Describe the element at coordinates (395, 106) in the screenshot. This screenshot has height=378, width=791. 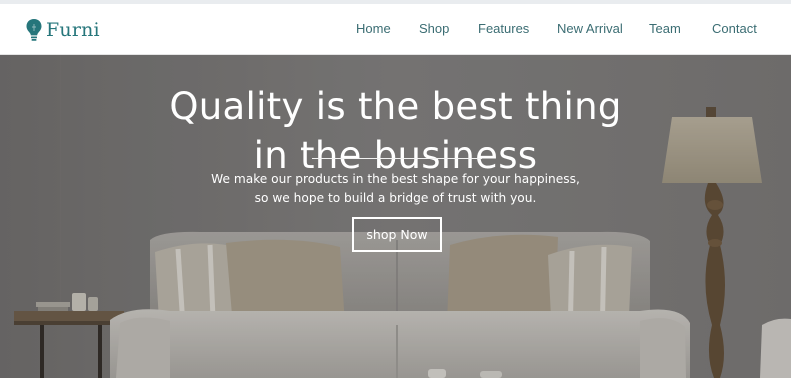
I see `hero-title-line-1: Quality is the best thing` at that location.